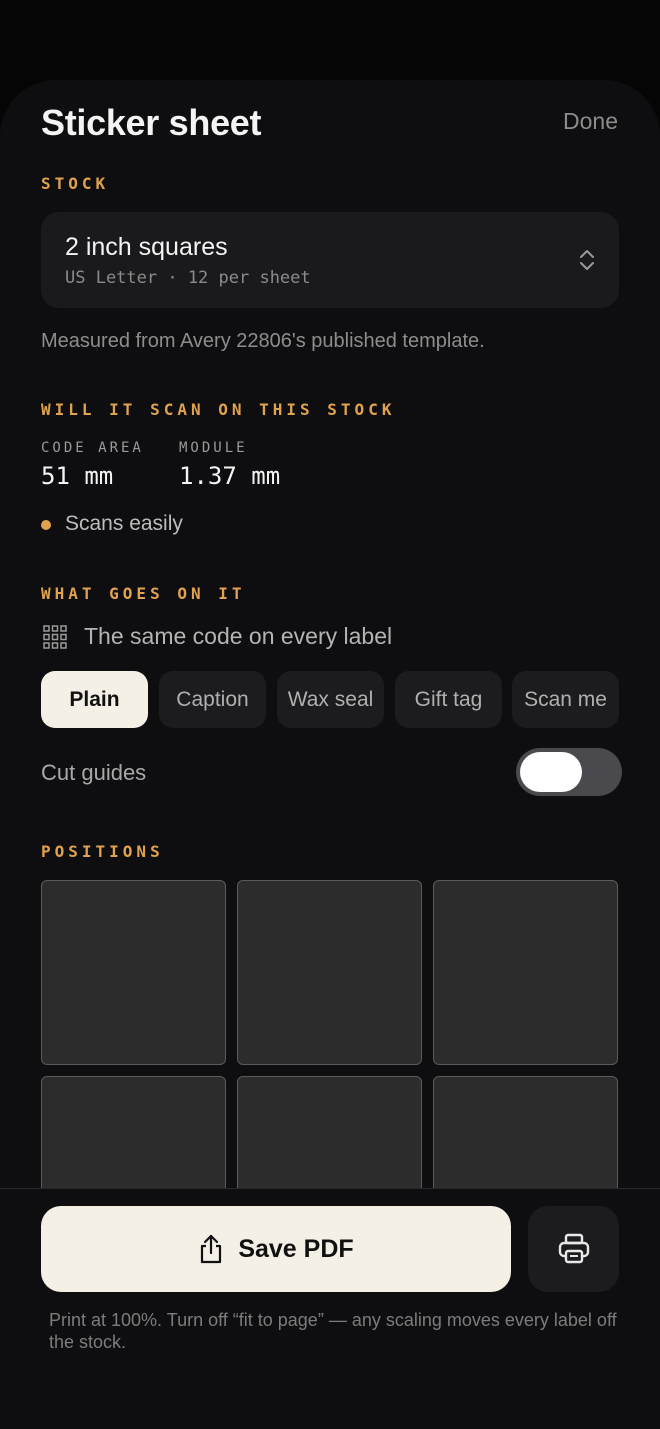  I want to click on module-value: 1.37 mm, so click(230, 476).